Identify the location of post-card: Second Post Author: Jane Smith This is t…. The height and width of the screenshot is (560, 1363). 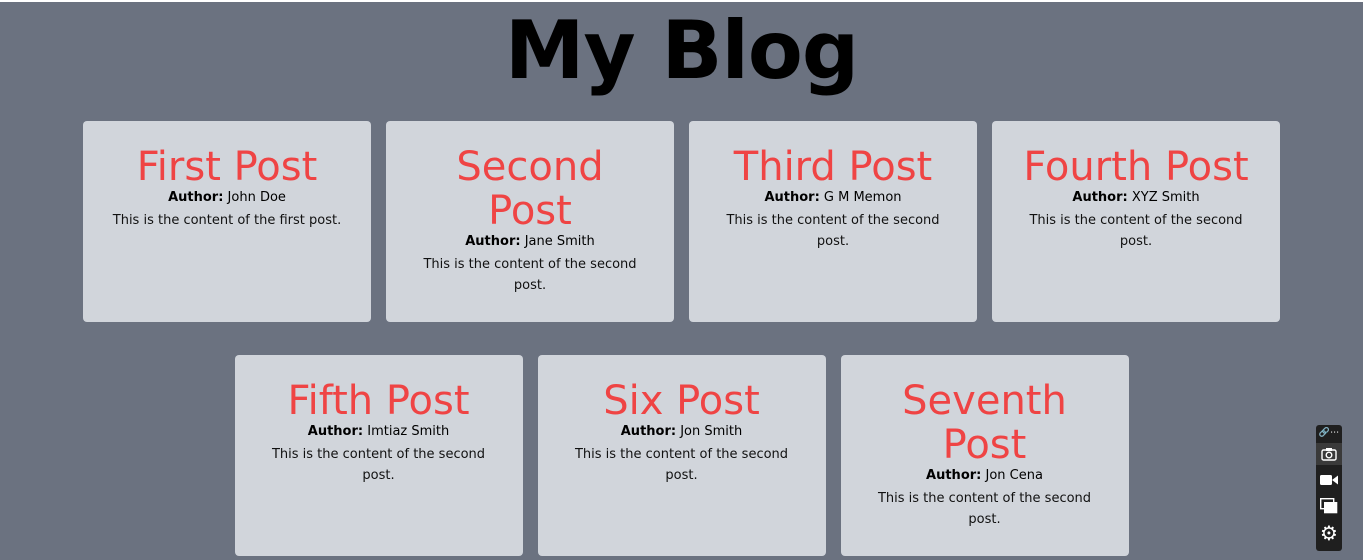
(530, 221).